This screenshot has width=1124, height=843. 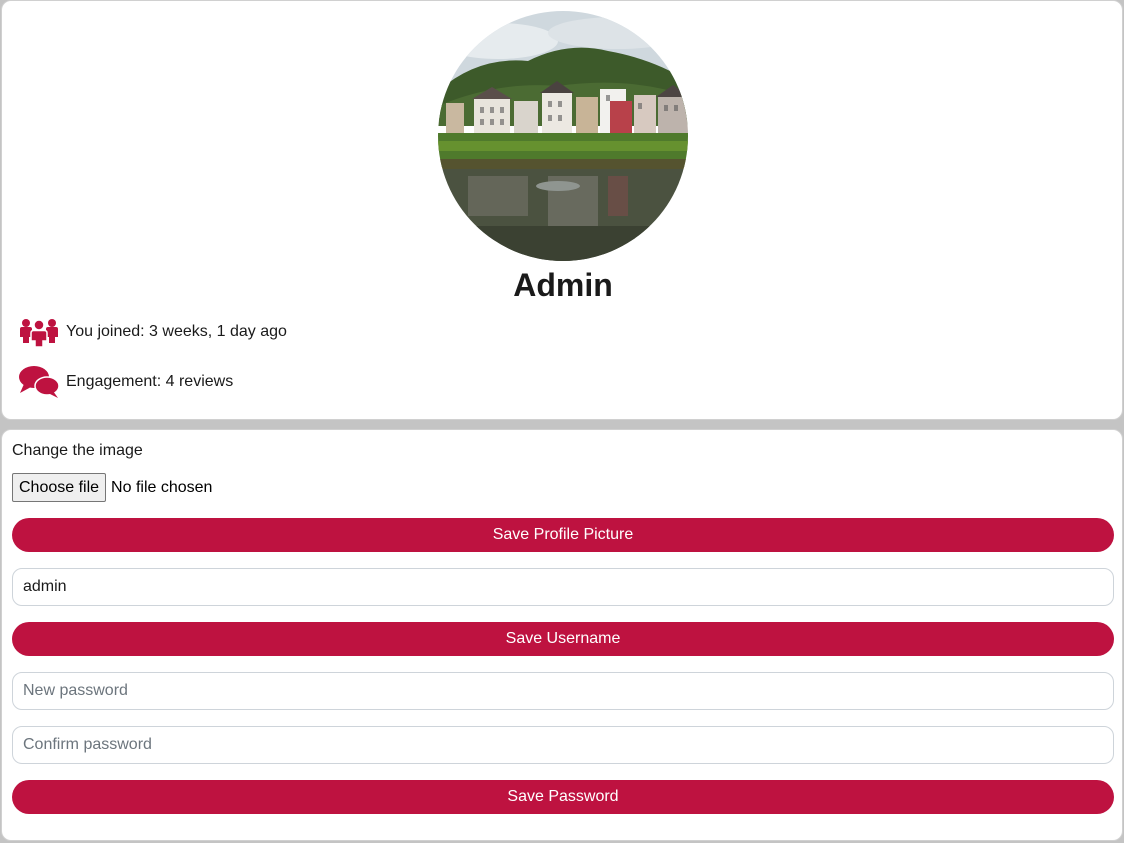 I want to click on save-profile-picture-button: Save Profile Picture, so click(x=563, y=535).